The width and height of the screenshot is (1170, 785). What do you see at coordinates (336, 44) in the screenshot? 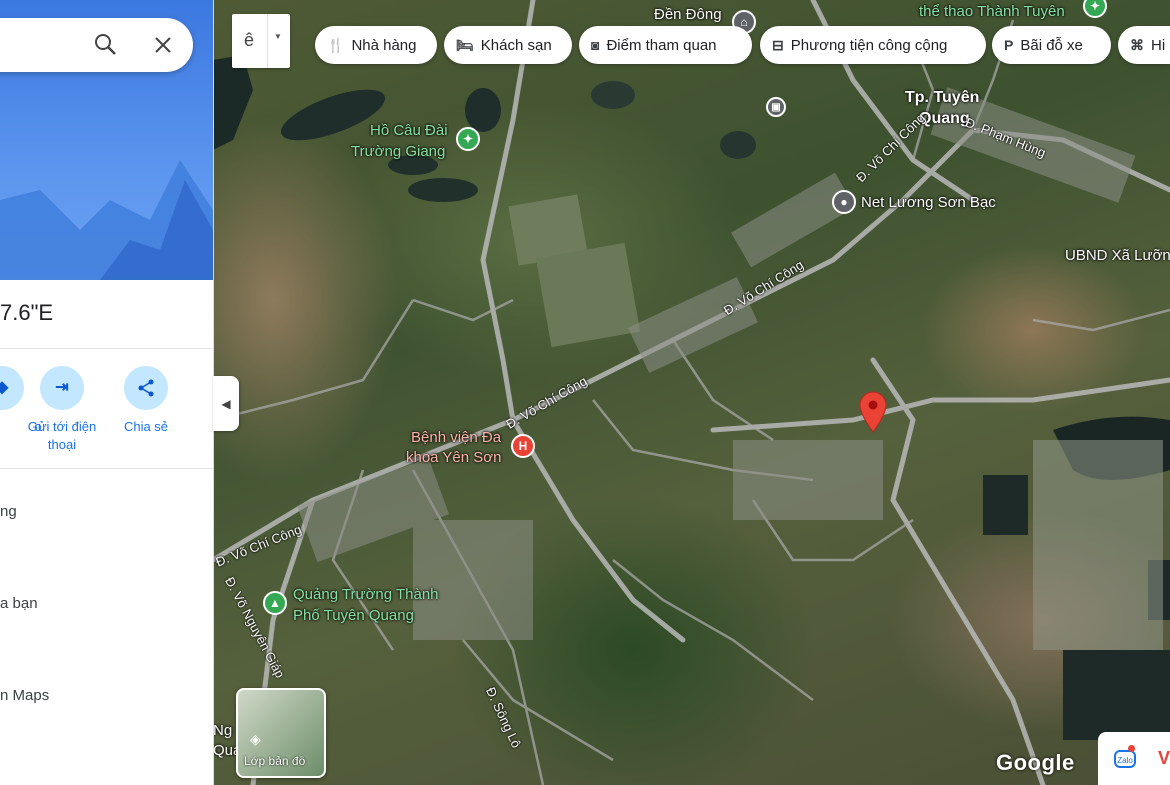
I see `restaurant-icon: 🍴` at bounding box center [336, 44].